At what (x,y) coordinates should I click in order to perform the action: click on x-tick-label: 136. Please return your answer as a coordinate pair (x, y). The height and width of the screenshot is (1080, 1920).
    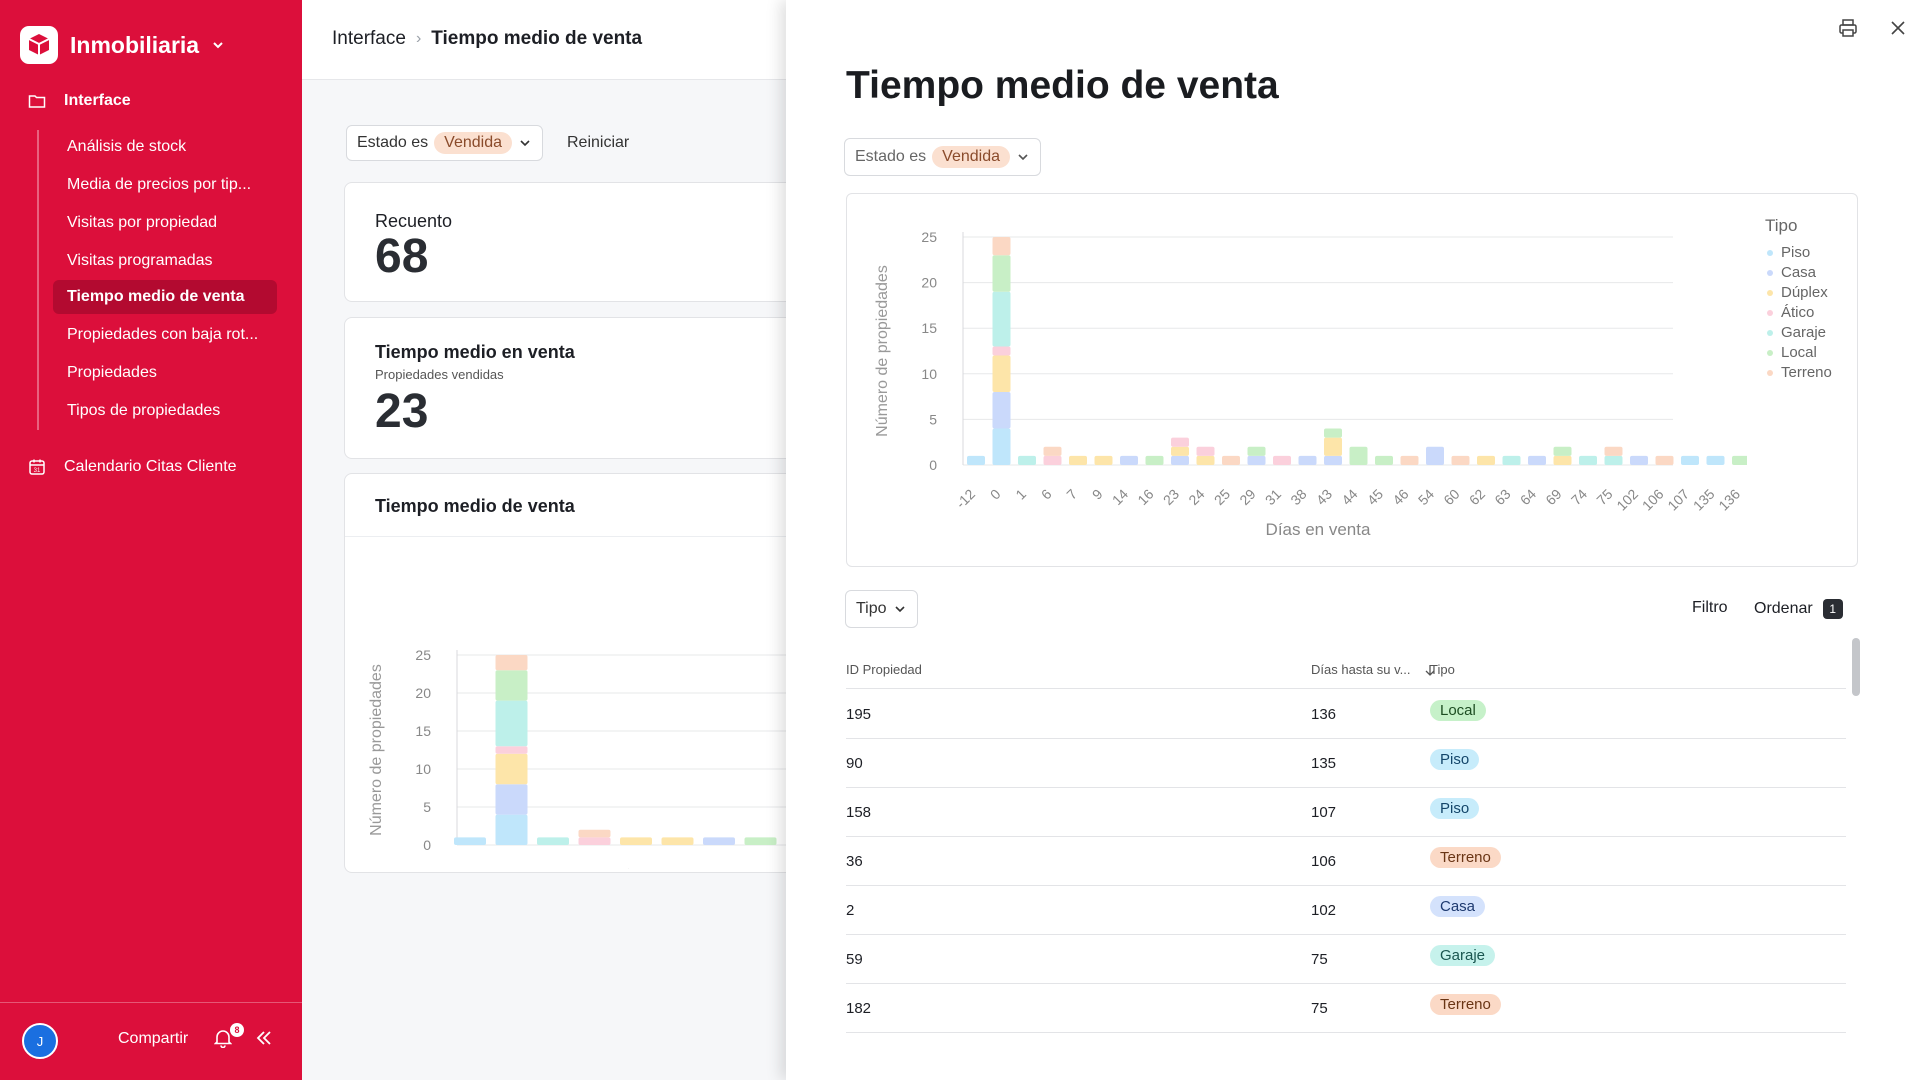
    Looking at the image, I should click on (1729, 500).